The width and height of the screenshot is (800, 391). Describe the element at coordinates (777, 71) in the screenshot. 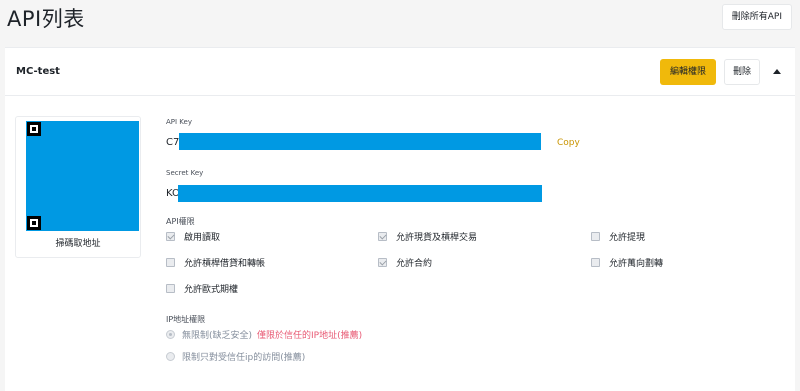

I see `collapse-icon` at that location.